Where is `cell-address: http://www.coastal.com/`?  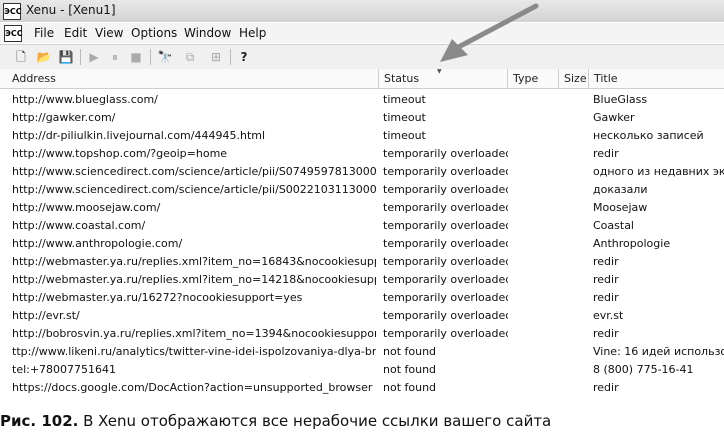 cell-address: http://www.coastal.com/ is located at coordinates (79, 225).